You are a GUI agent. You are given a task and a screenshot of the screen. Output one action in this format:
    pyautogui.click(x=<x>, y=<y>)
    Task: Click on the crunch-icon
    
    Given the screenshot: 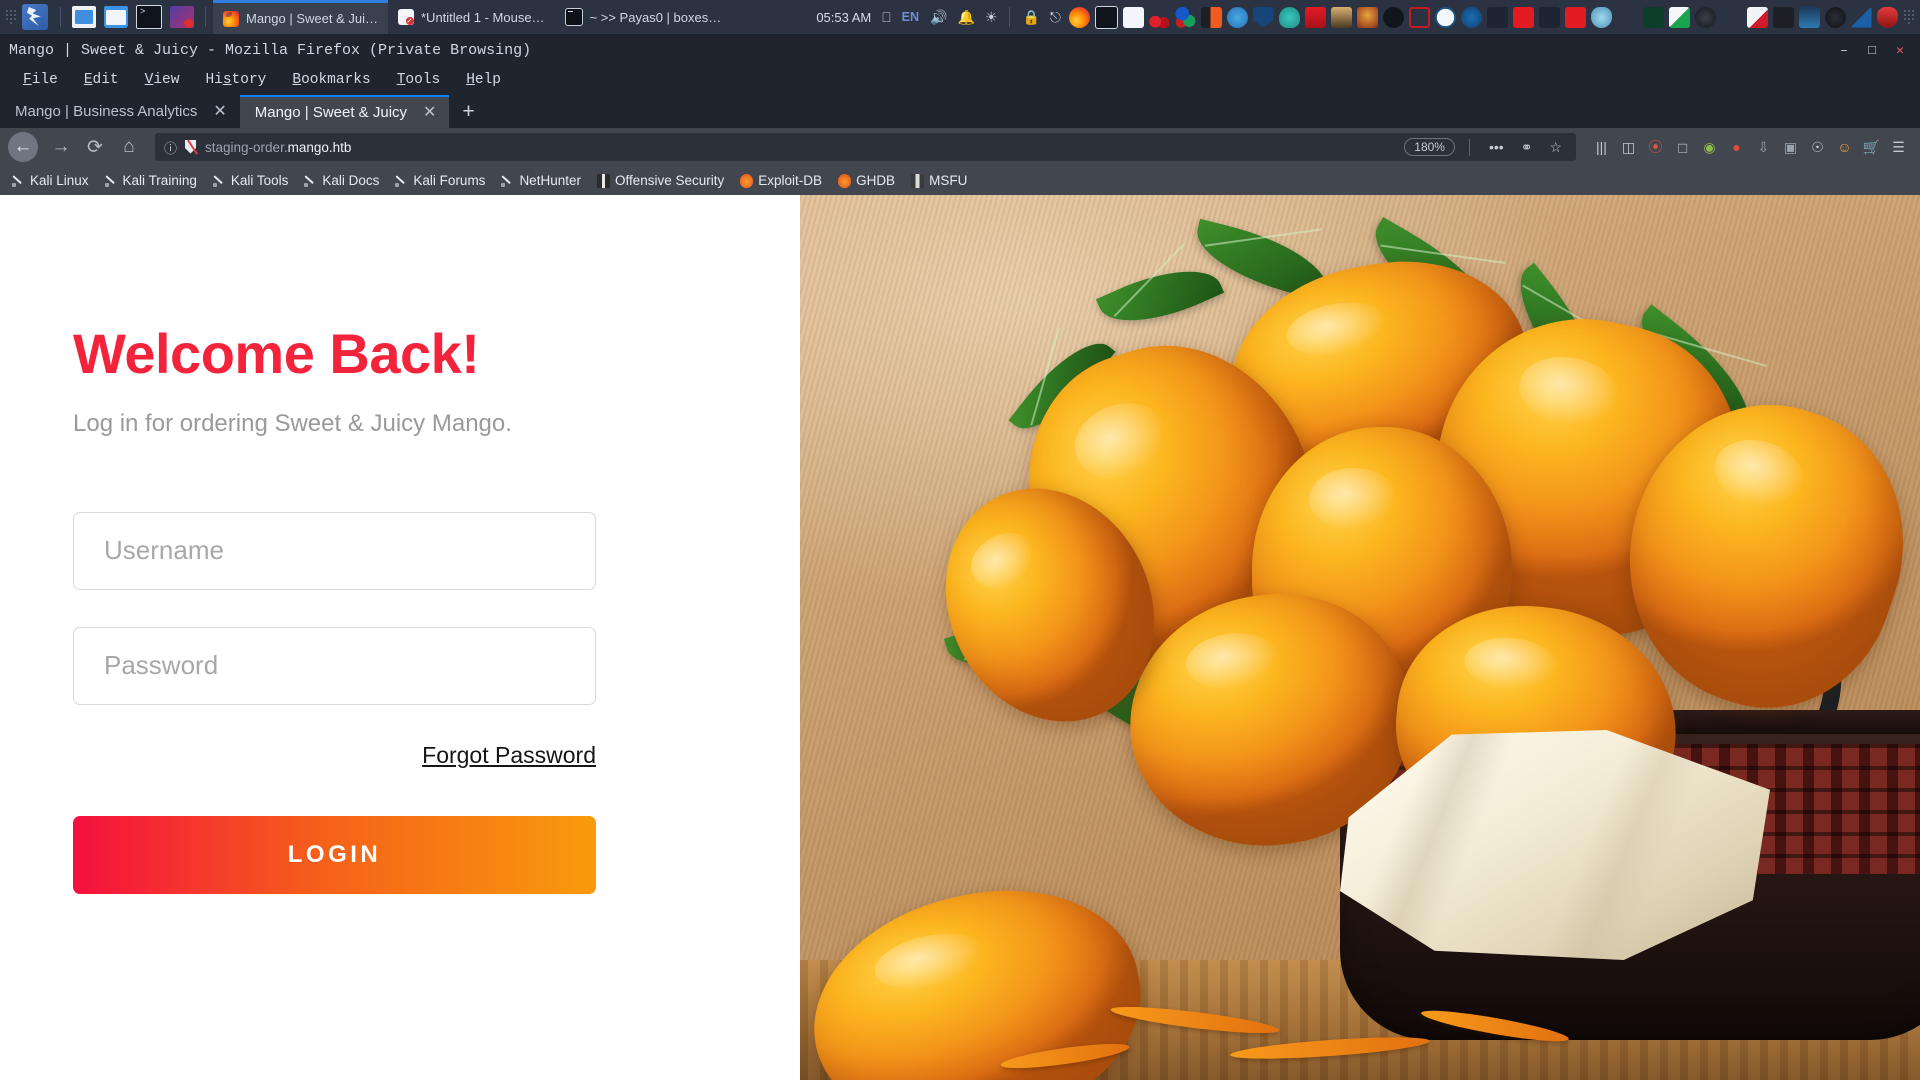 What is the action you would take?
    pyautogui.click(x=1523, y=17)
    